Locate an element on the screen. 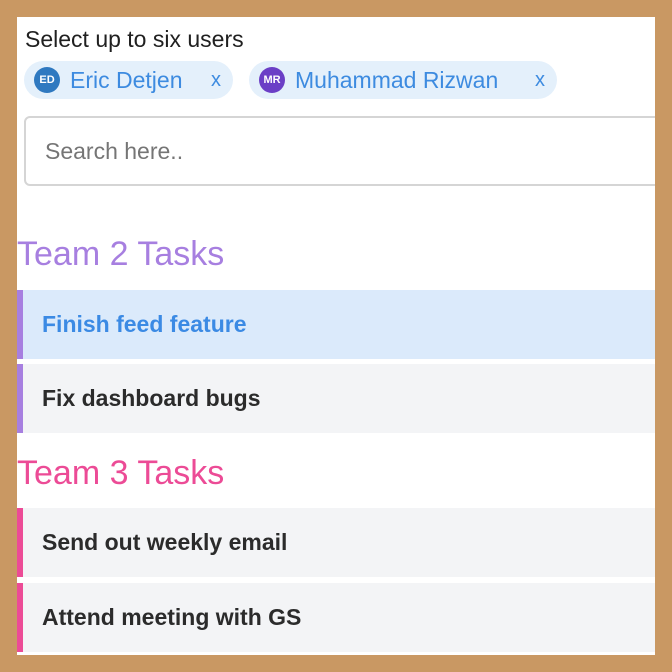  task-label: Finish feed feature is located at coordinates (144, 324).